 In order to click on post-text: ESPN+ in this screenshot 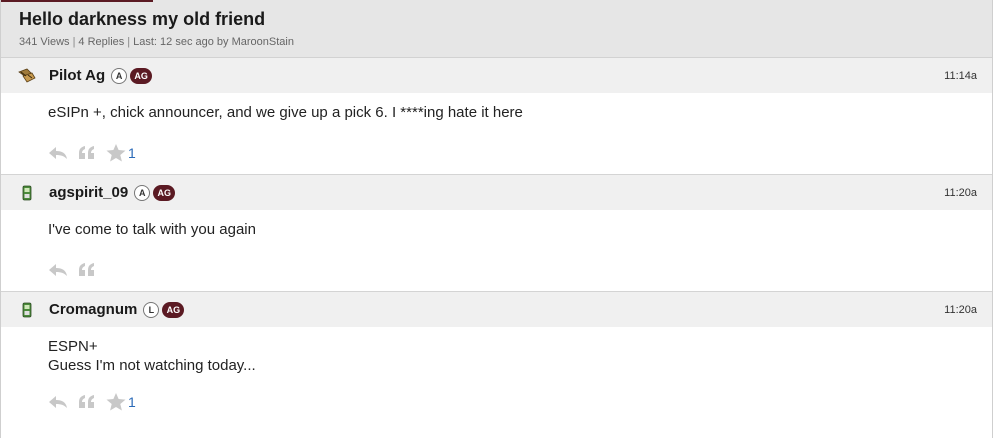, I will do `click(73, 346)`.